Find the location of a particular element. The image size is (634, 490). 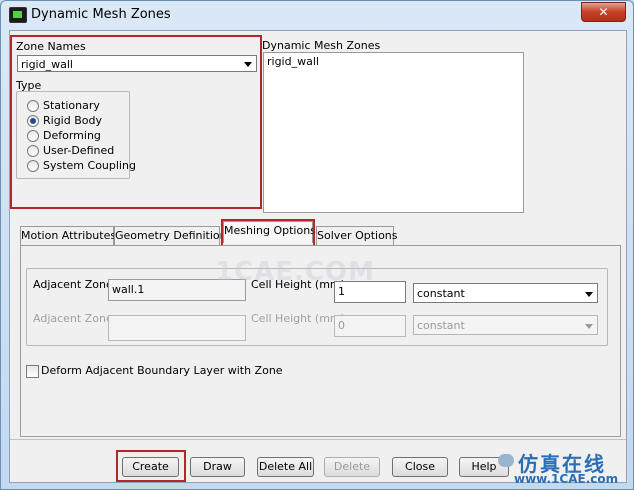

method-value: constant is located at coordinates (441, 293).